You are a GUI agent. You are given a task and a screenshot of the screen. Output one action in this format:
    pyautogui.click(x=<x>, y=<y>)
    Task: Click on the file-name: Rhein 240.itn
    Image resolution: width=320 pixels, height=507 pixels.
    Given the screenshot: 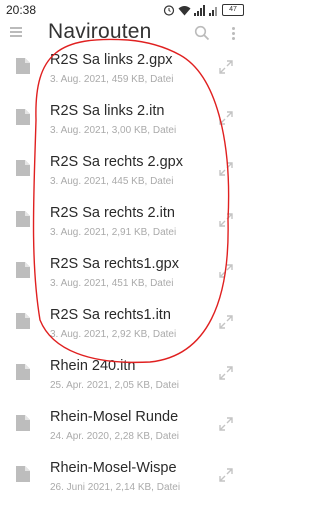 What is the action you would take?
    pyautogui.click(x=93, y=366)
    